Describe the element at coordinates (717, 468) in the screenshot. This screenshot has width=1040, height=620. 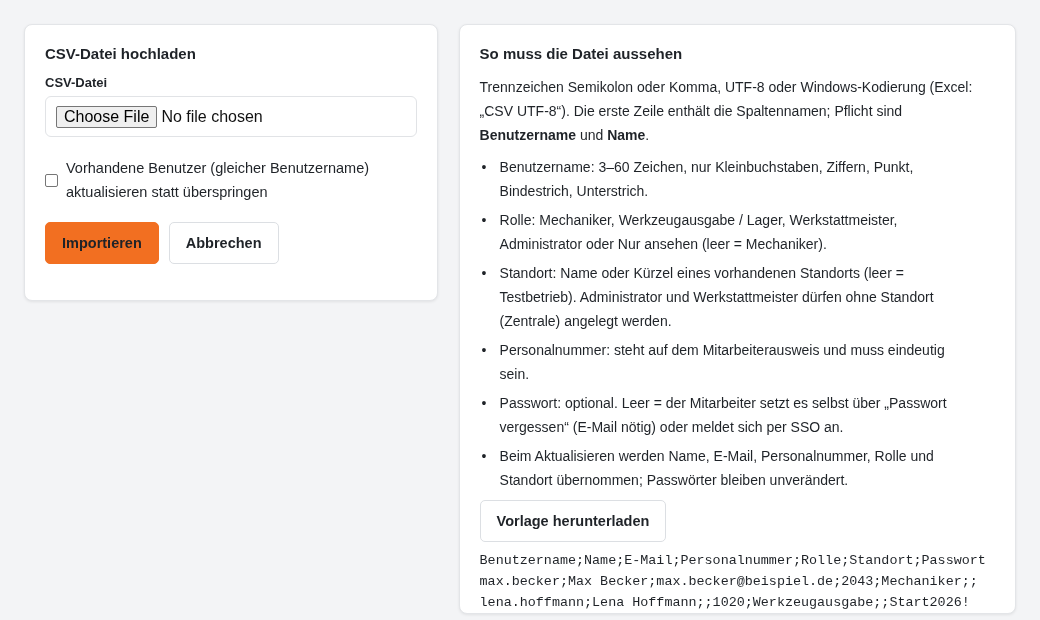
I see `rule-item: Beim Aktualisieren werden Name, E-Mail, Personalnummer, Rolle und Standort übernommen; Passwörter bleiben unverändert.` at that location.